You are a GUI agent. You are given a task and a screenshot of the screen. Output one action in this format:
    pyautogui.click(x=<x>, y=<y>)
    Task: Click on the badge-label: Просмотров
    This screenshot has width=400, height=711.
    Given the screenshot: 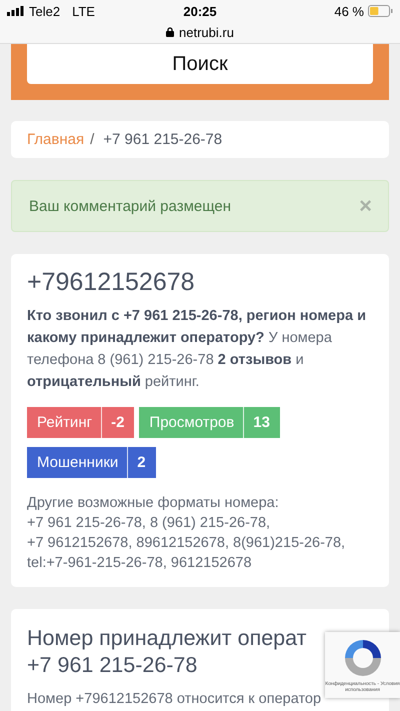 What is the action you would take?
    pyautogui.click(x=191, y=422)
    